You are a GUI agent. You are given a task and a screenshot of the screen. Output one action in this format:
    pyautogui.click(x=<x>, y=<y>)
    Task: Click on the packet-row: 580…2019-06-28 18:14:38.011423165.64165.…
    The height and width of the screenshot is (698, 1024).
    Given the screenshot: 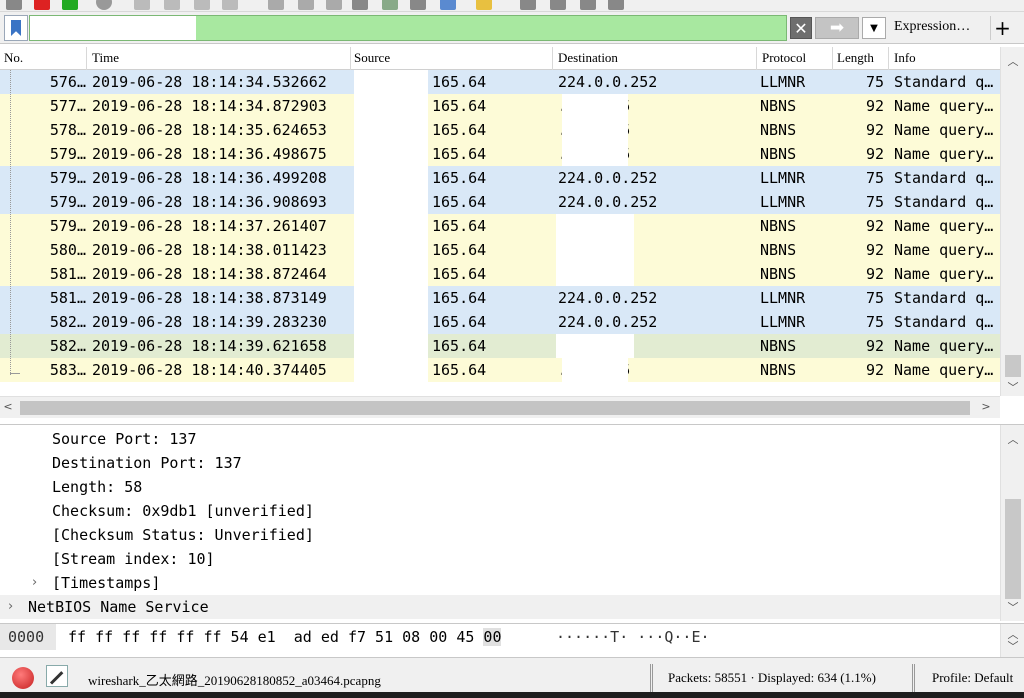 What is the action you would take?
    pyautogui.click(x=500, y=250)
    